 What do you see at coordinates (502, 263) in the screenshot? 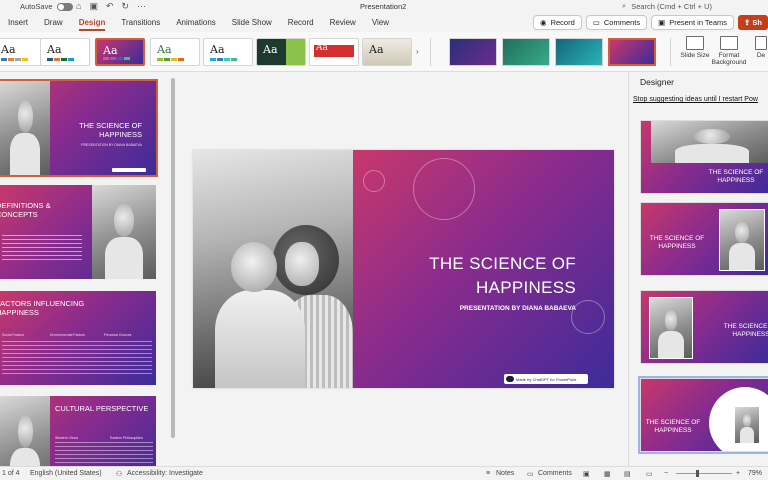
I see `slide-title-line-1: THE SCIENCE OF` at bounding box center [502, 263].